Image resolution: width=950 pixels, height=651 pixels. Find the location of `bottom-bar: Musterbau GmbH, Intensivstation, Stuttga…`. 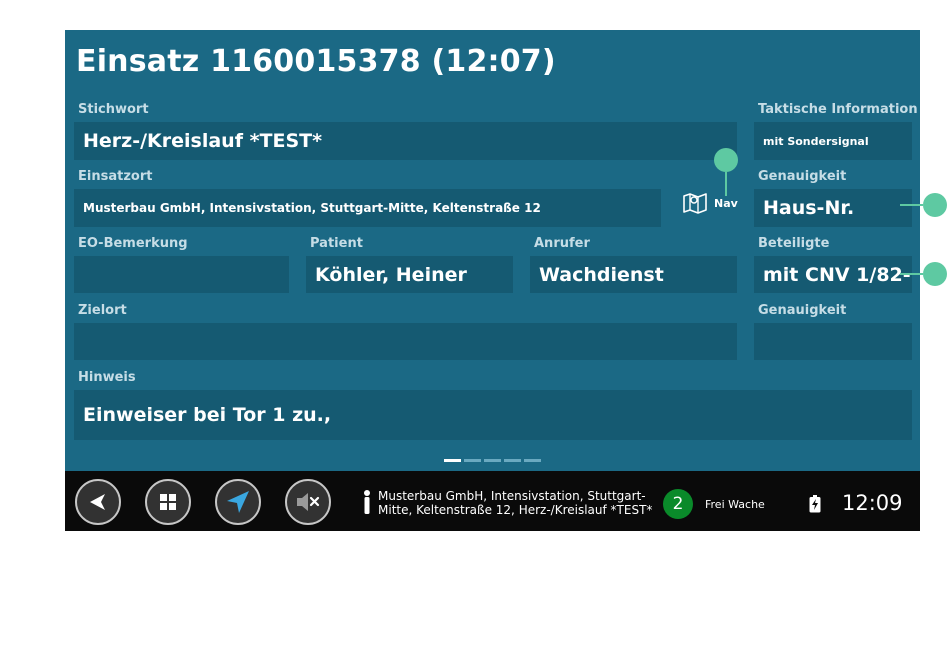

bottom-bar: Musterbau GmbH, Intensivstation, Stuttga… is located at coordinates (492, 501).